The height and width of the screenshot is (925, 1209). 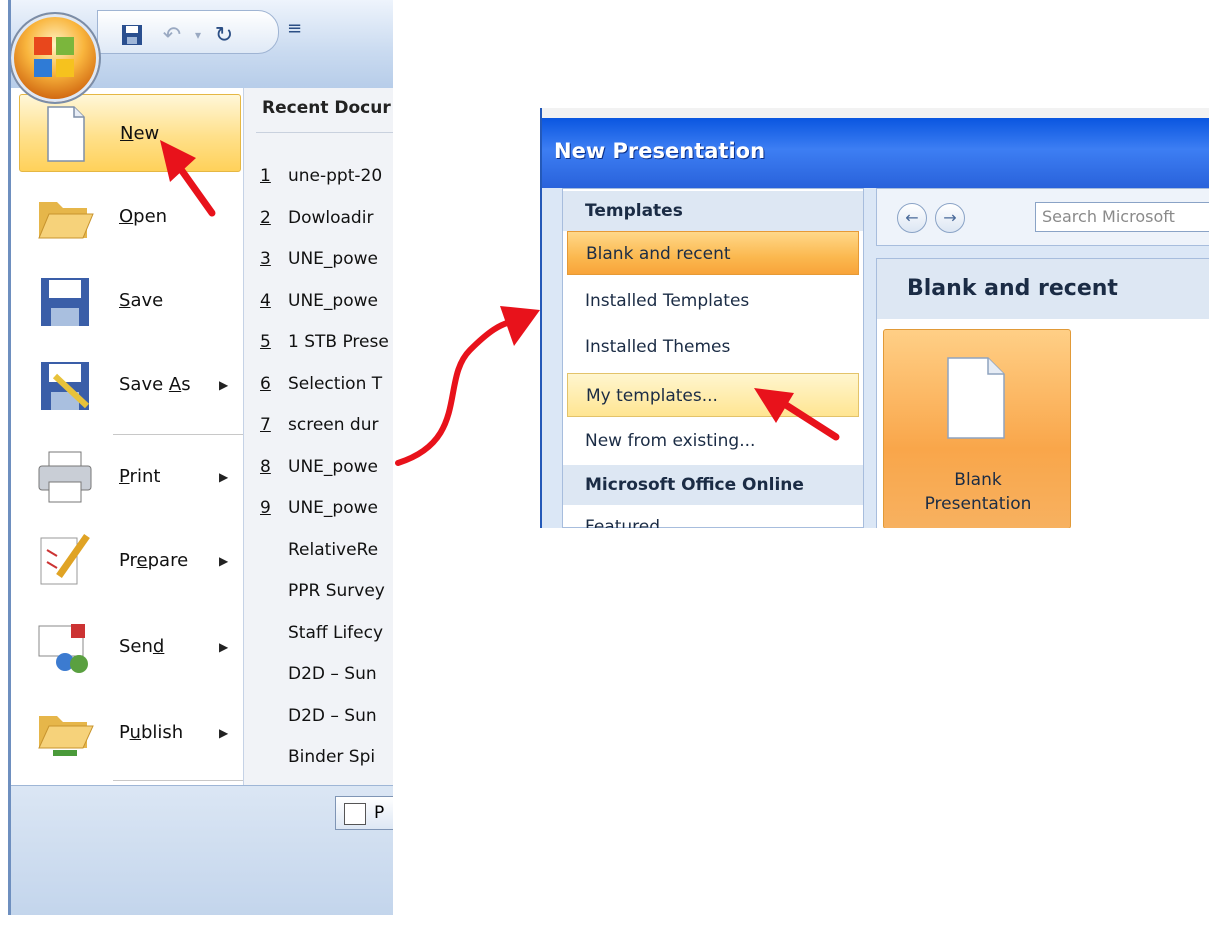 What do you see at coordinates (65, 733) in the screenshot?
I see `publish-folder-icon` at bounding box center [65, 733].